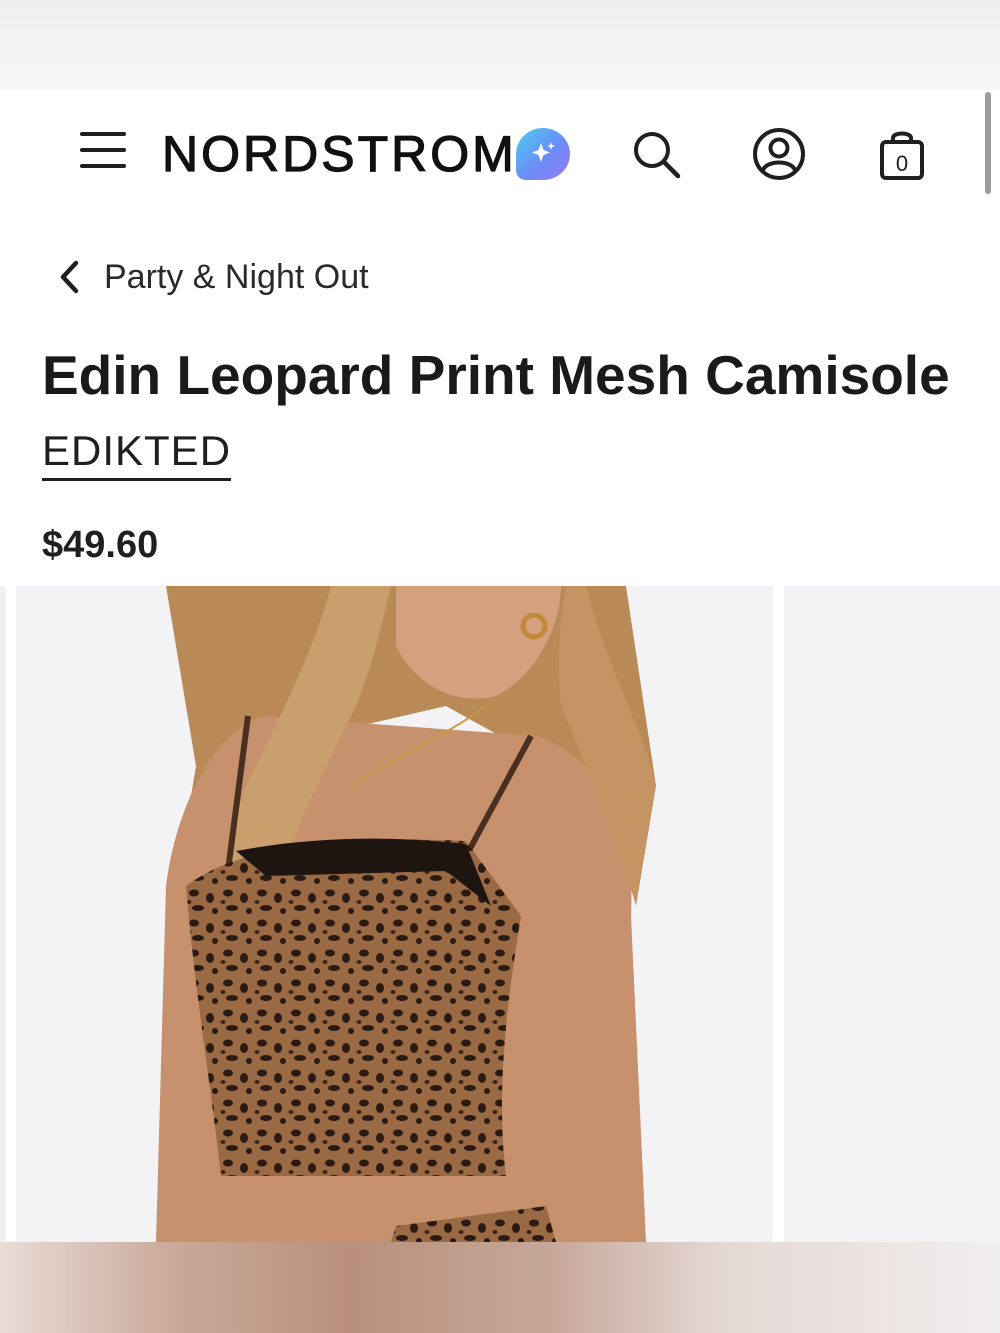 The image size is (1000, 1333). I want to click on nordstrom-logo: NORDSTROM, so click(339, 154).